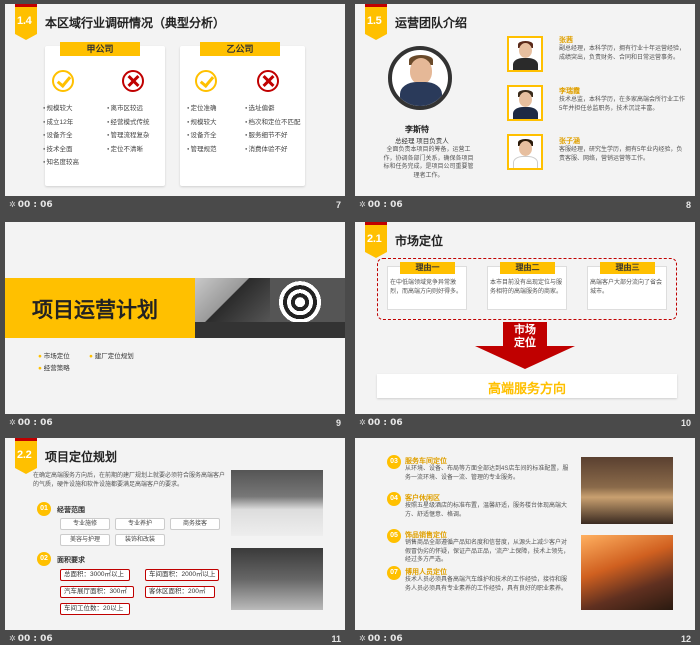  Describe the element at coordinates (111, 355) in the screenshot. I see `nav-item-2: ● 建厂定位规划` at that location.